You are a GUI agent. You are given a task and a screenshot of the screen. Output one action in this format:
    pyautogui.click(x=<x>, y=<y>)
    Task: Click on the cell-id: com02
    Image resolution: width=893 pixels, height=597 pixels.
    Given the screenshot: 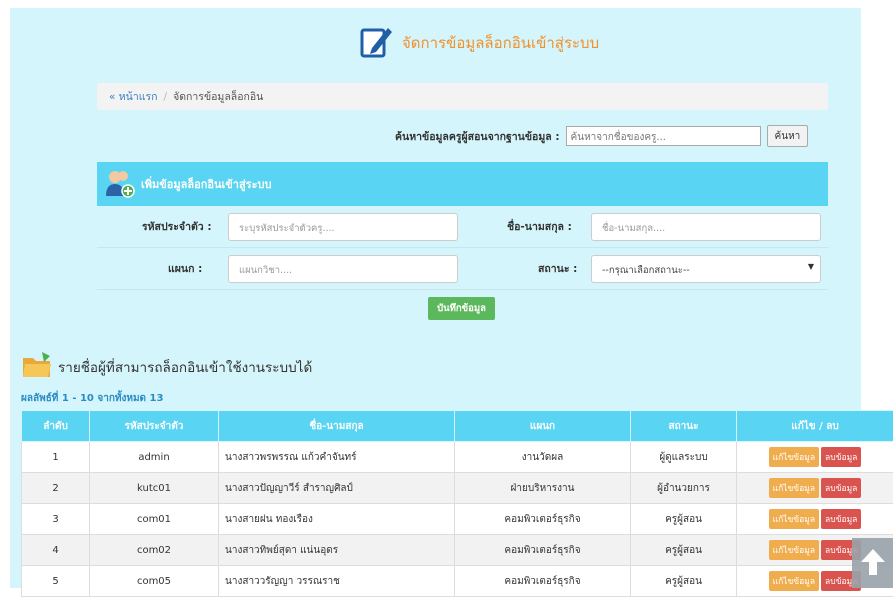 What is the action you would take?
    pyautogui.click(x=154, y=550)
    